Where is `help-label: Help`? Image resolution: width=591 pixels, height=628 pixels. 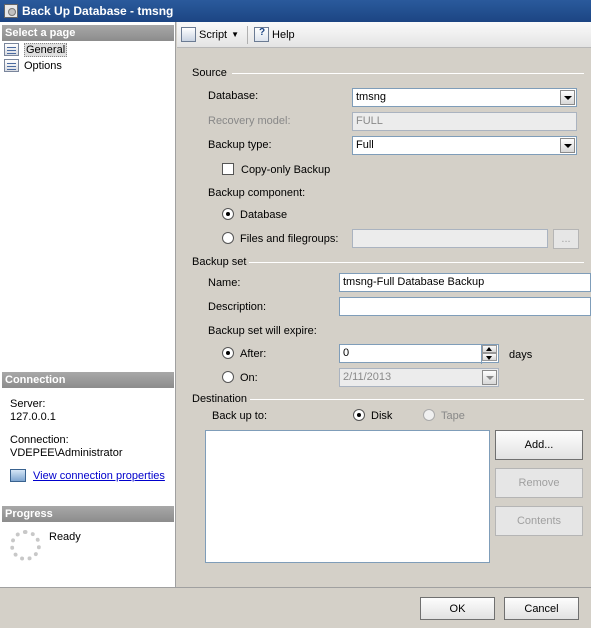
help-label: Help is located at coordinates (283, 34).